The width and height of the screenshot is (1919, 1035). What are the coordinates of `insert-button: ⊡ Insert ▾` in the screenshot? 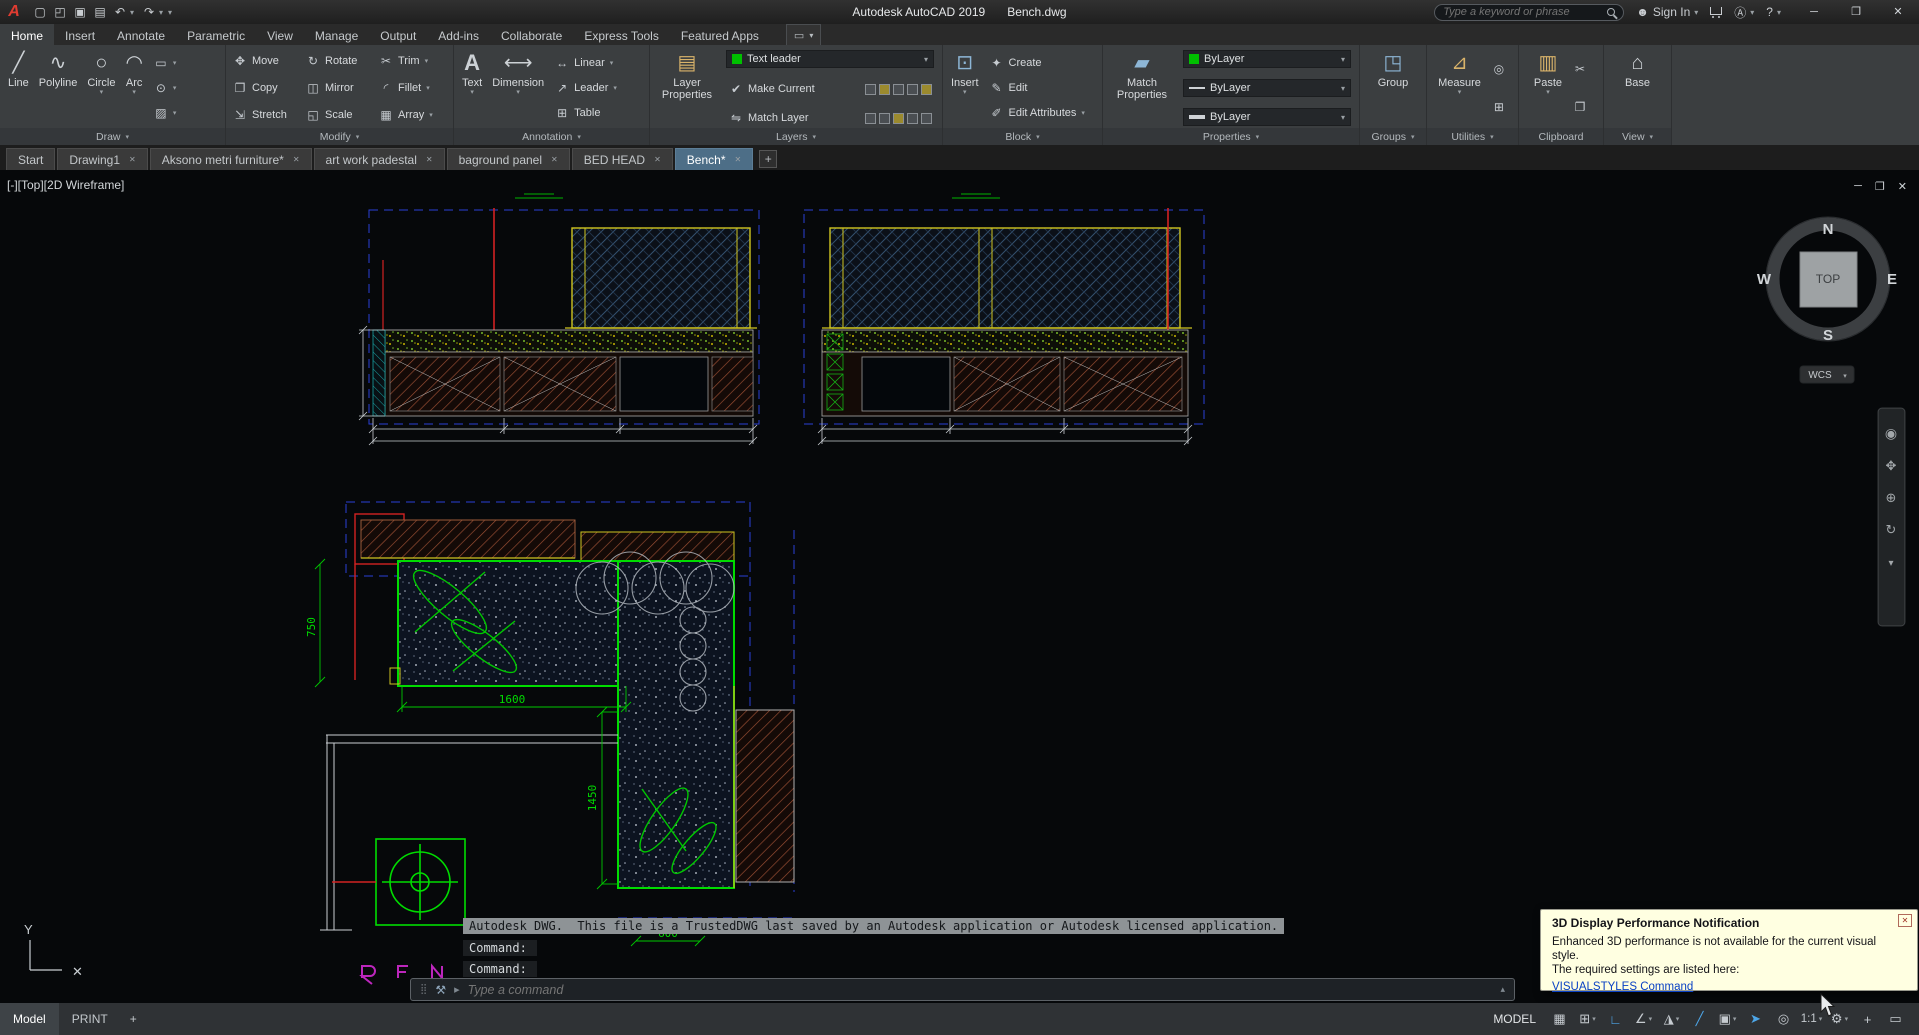 It's located at (965, 88).